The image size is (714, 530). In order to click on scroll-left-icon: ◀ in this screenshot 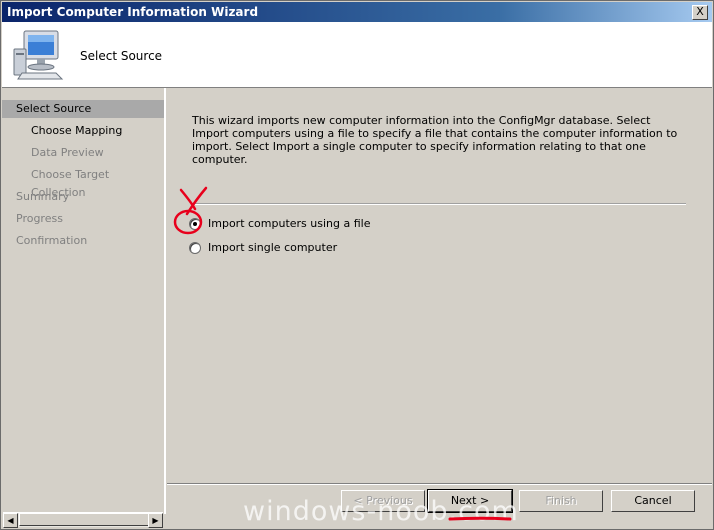, I will do `click(10, 520)`.